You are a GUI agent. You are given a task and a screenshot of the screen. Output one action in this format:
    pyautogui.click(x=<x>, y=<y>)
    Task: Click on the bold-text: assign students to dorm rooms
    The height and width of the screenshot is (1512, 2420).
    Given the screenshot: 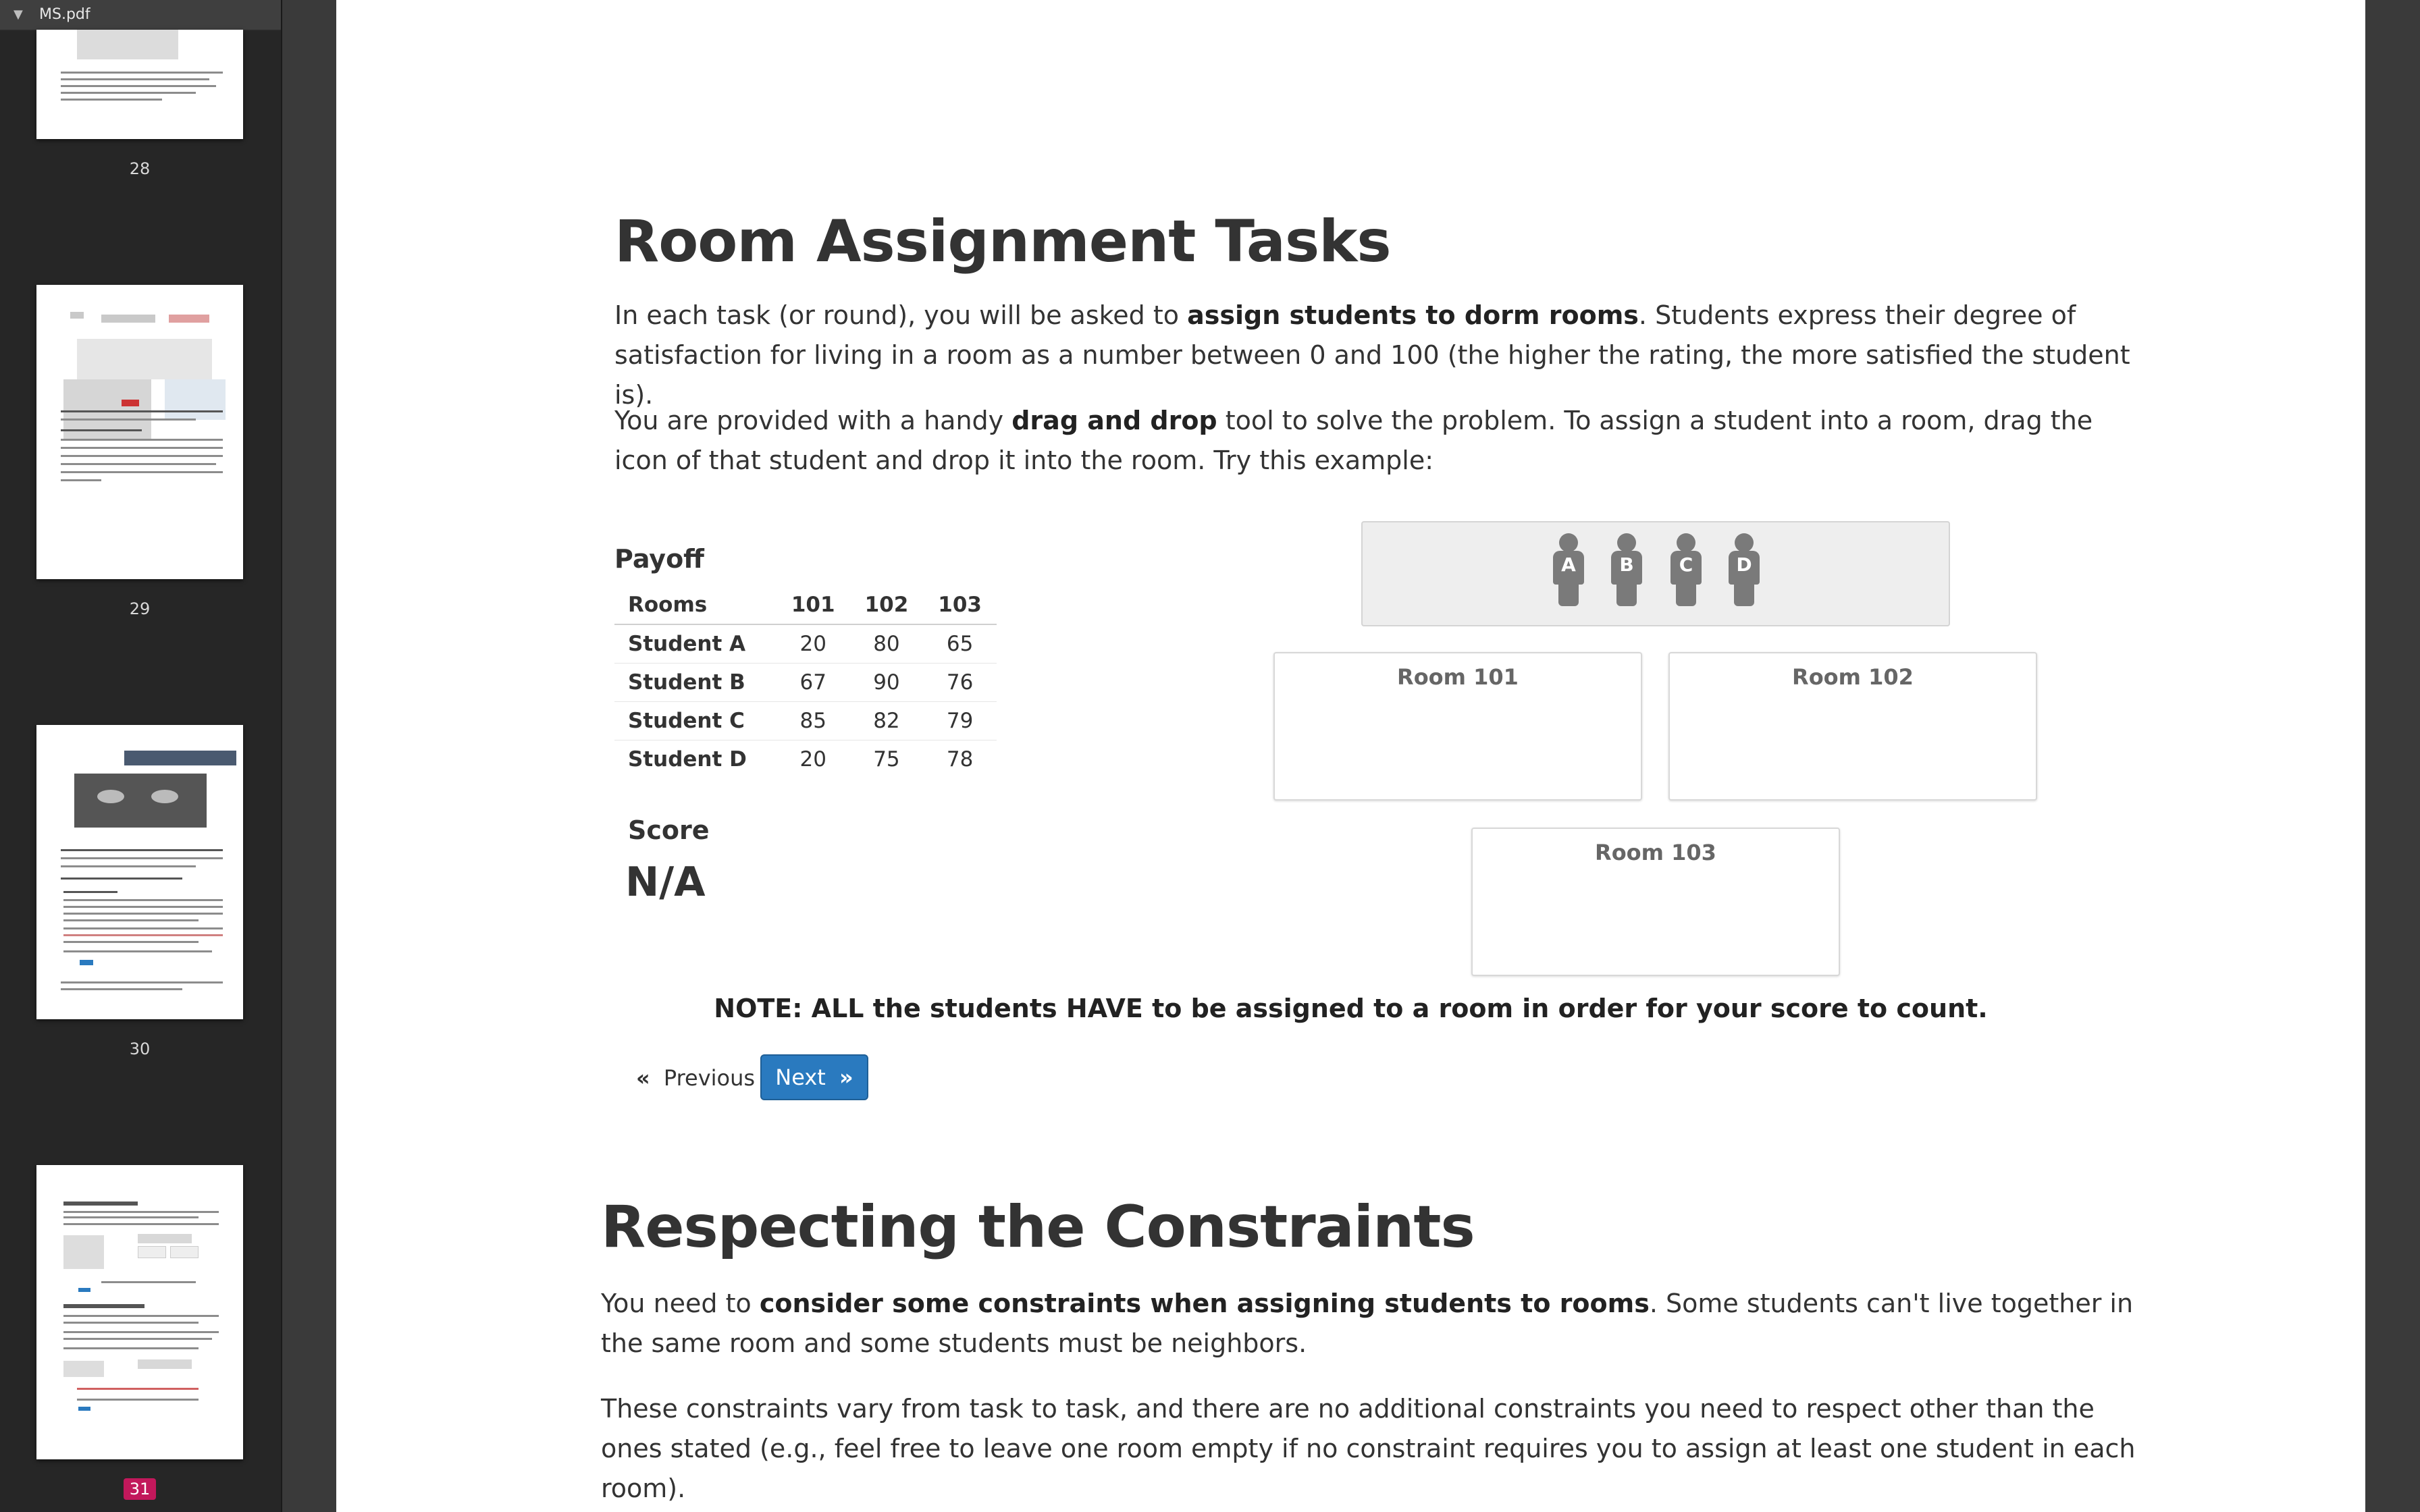 What is the action you would take?
    pyautogui.click(x=1413, y=315)
    